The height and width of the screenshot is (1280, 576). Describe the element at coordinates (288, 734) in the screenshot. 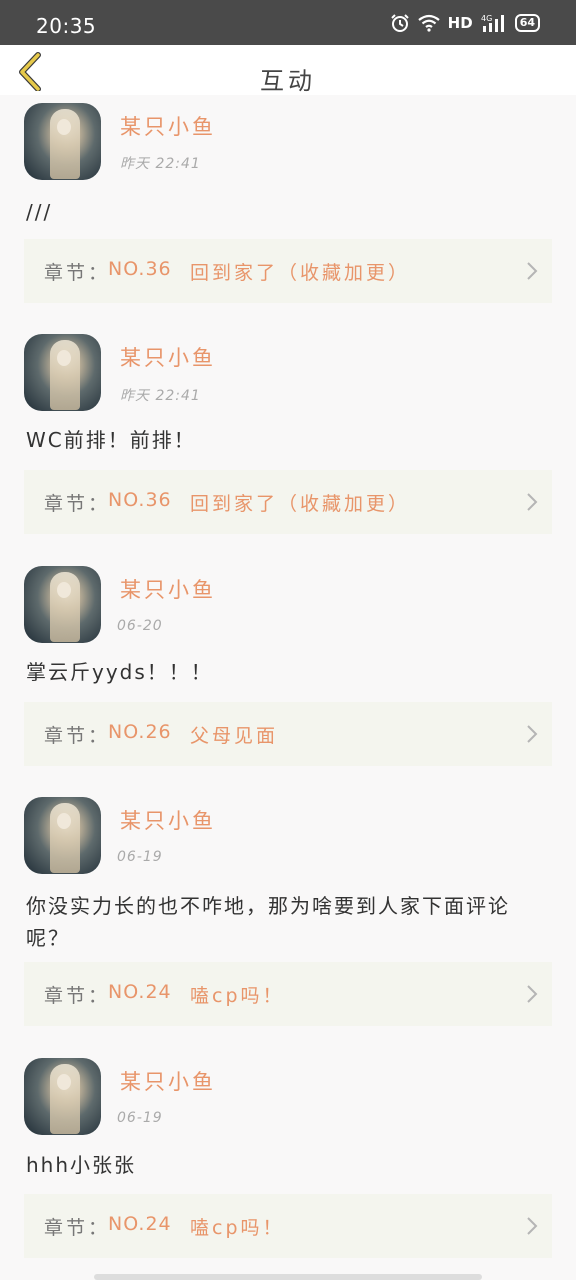

I see `chapter-link: 章节： NO.26 父母见面` at that location.